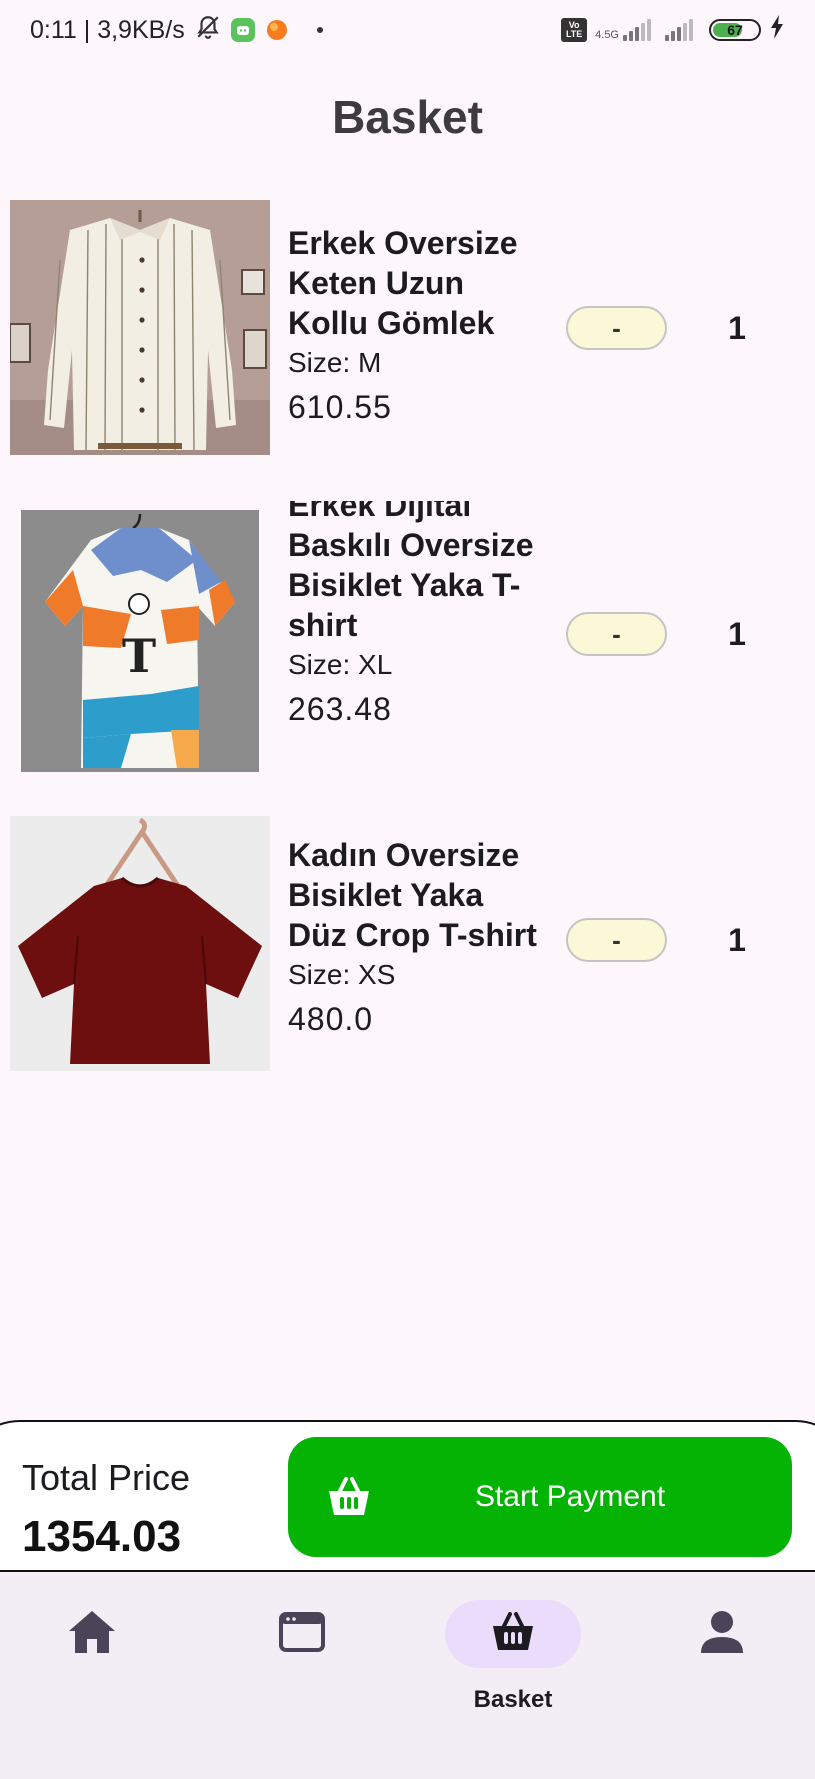 This screenshot has height=1779, width=815. I want to click on svg-text: T, so click(139, 656).